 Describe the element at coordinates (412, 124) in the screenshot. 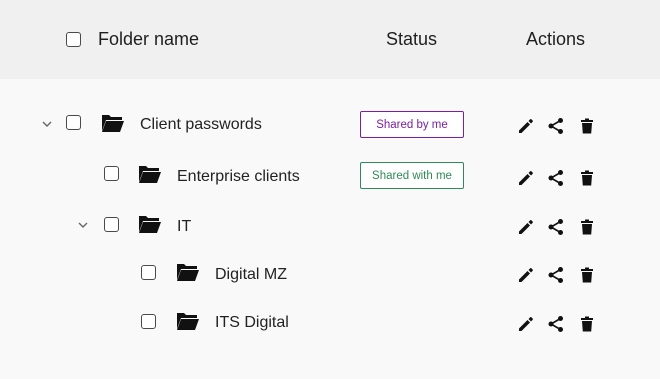

I see `status-badge: Shared by me` at that location.